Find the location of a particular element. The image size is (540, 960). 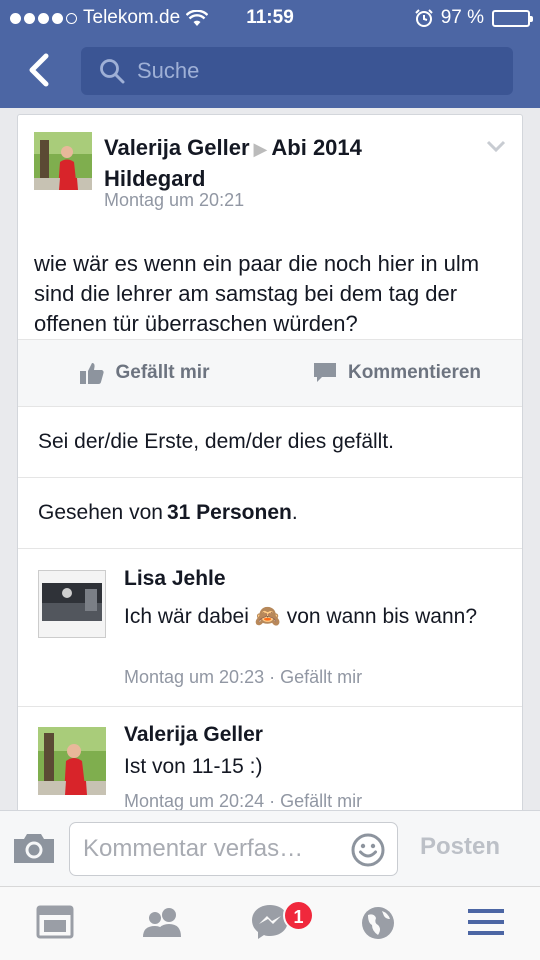

commenter-name: Valerija Geller is located at coordinates (193, 735).